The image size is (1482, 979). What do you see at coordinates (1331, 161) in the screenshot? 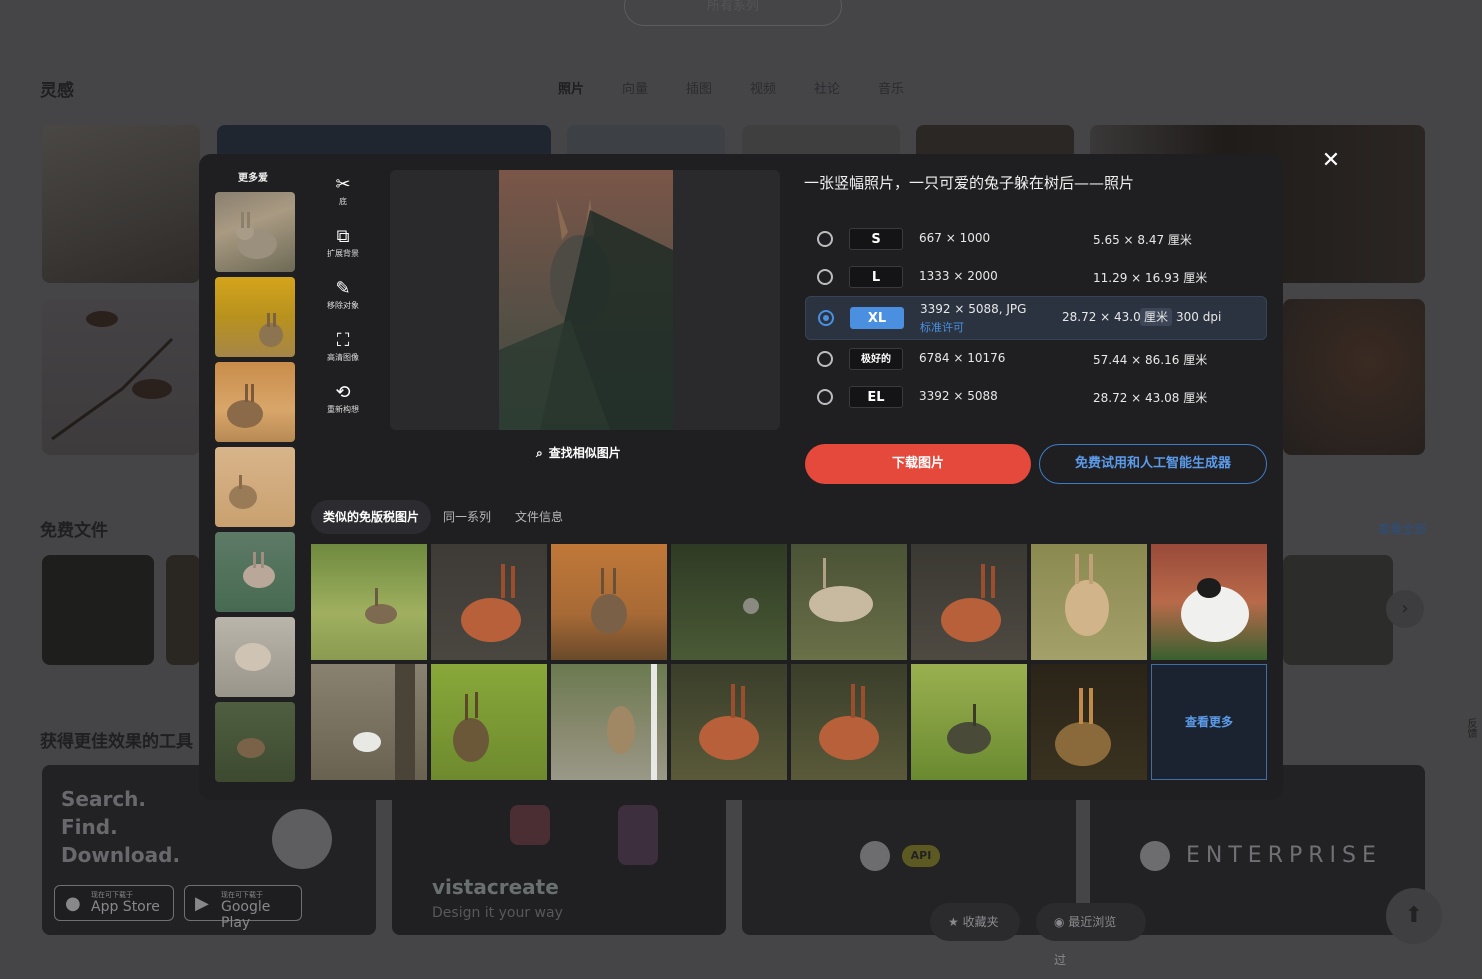
I see `close-icon: ✕` at bounding box center [1331, 161].